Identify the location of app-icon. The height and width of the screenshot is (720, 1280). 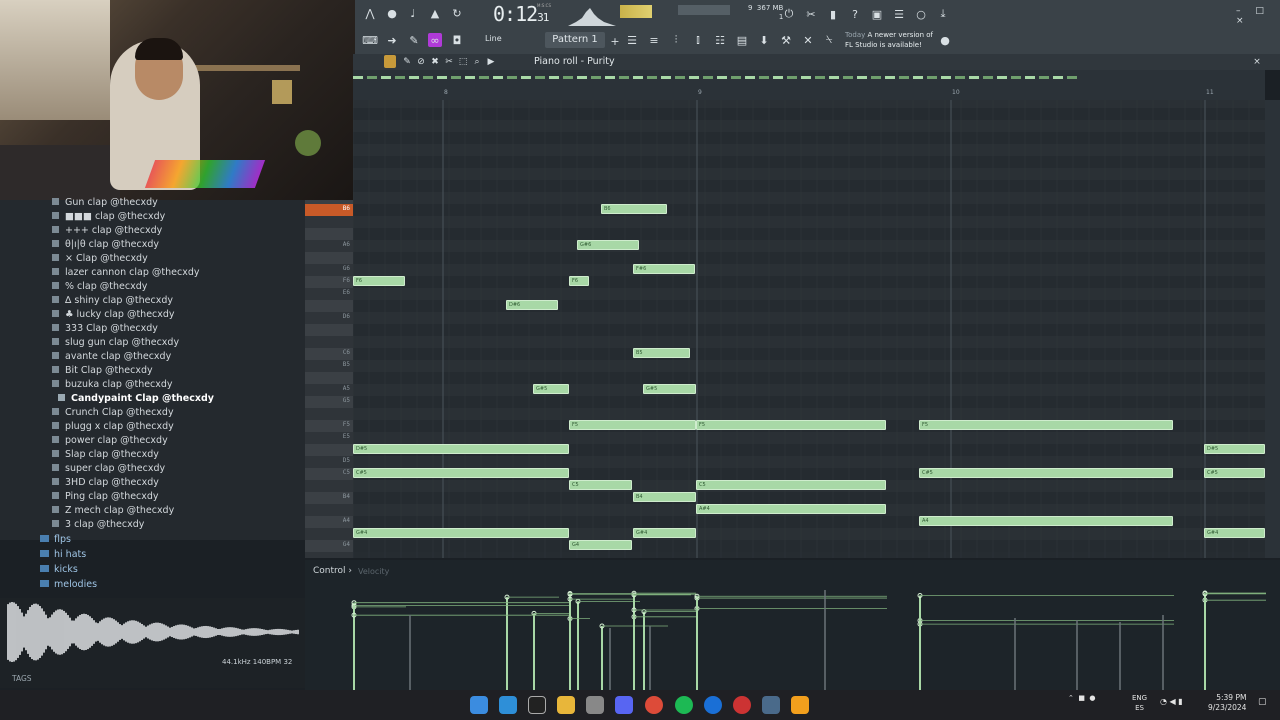
(771, 705).